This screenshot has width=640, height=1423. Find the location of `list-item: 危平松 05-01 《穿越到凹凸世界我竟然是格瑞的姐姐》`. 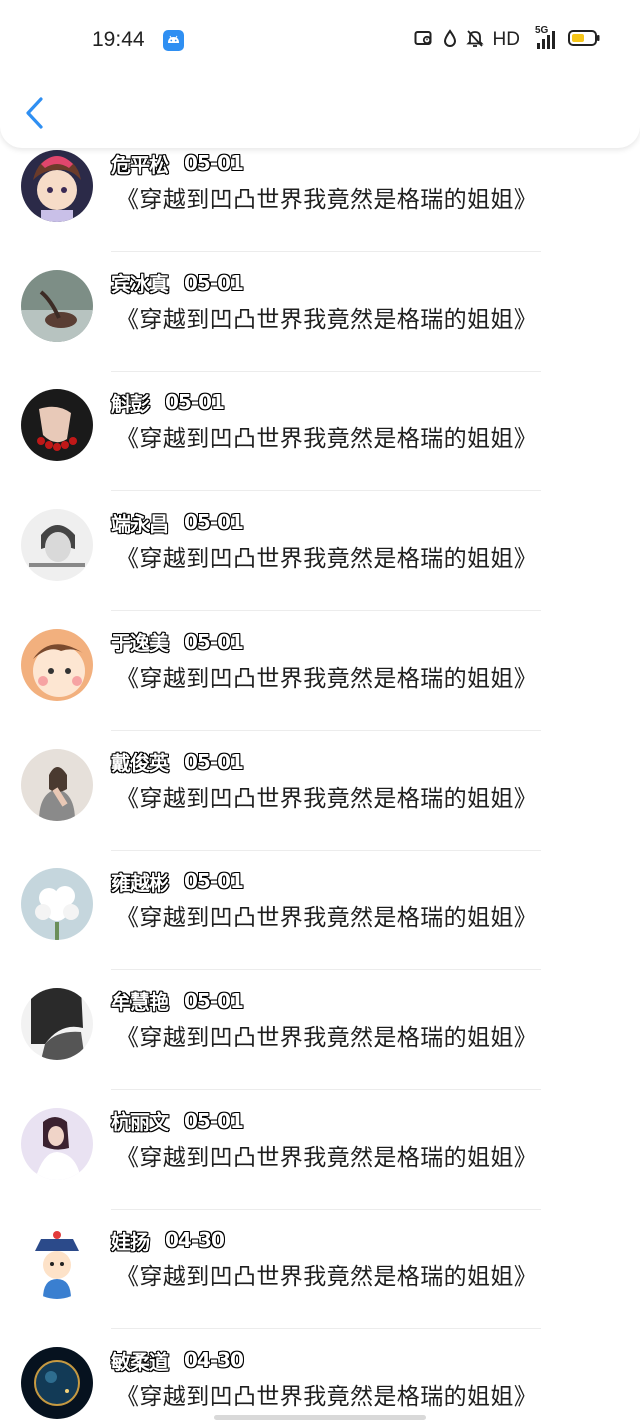

list-item: 危平松 05-01 《穿越到凹凸世界我竟然是格瑞的姐姐》 is located at coordinates (320, 210).